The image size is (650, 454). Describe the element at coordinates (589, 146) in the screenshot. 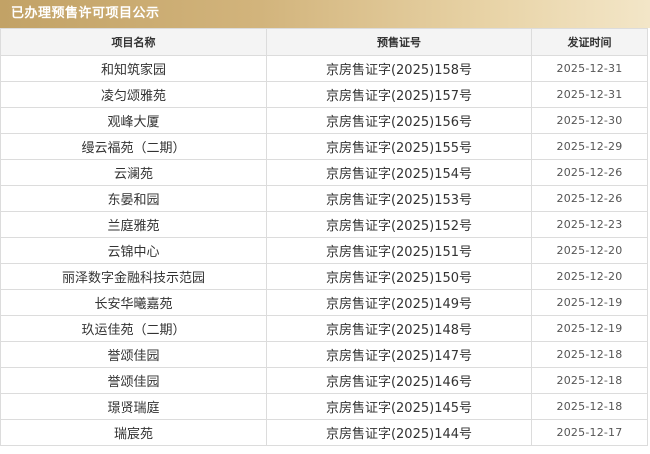

I see `issue-date-cell: 2025-12-29` at that location.